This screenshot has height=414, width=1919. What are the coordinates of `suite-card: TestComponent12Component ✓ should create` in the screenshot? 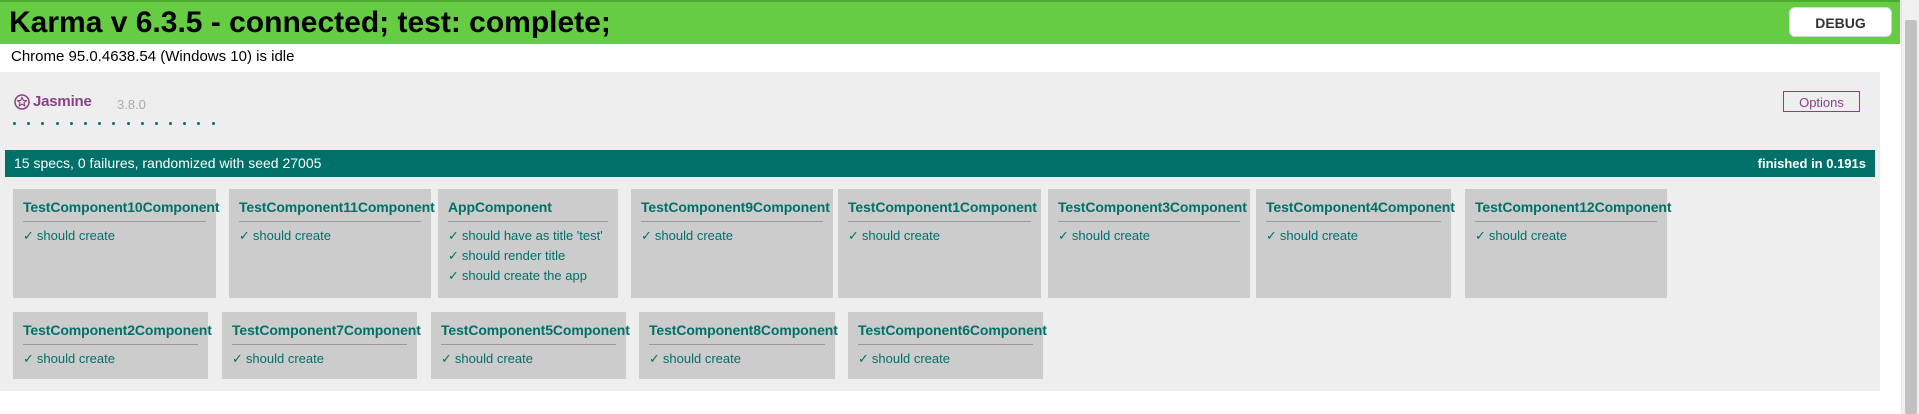 It's located at (1568, 243).